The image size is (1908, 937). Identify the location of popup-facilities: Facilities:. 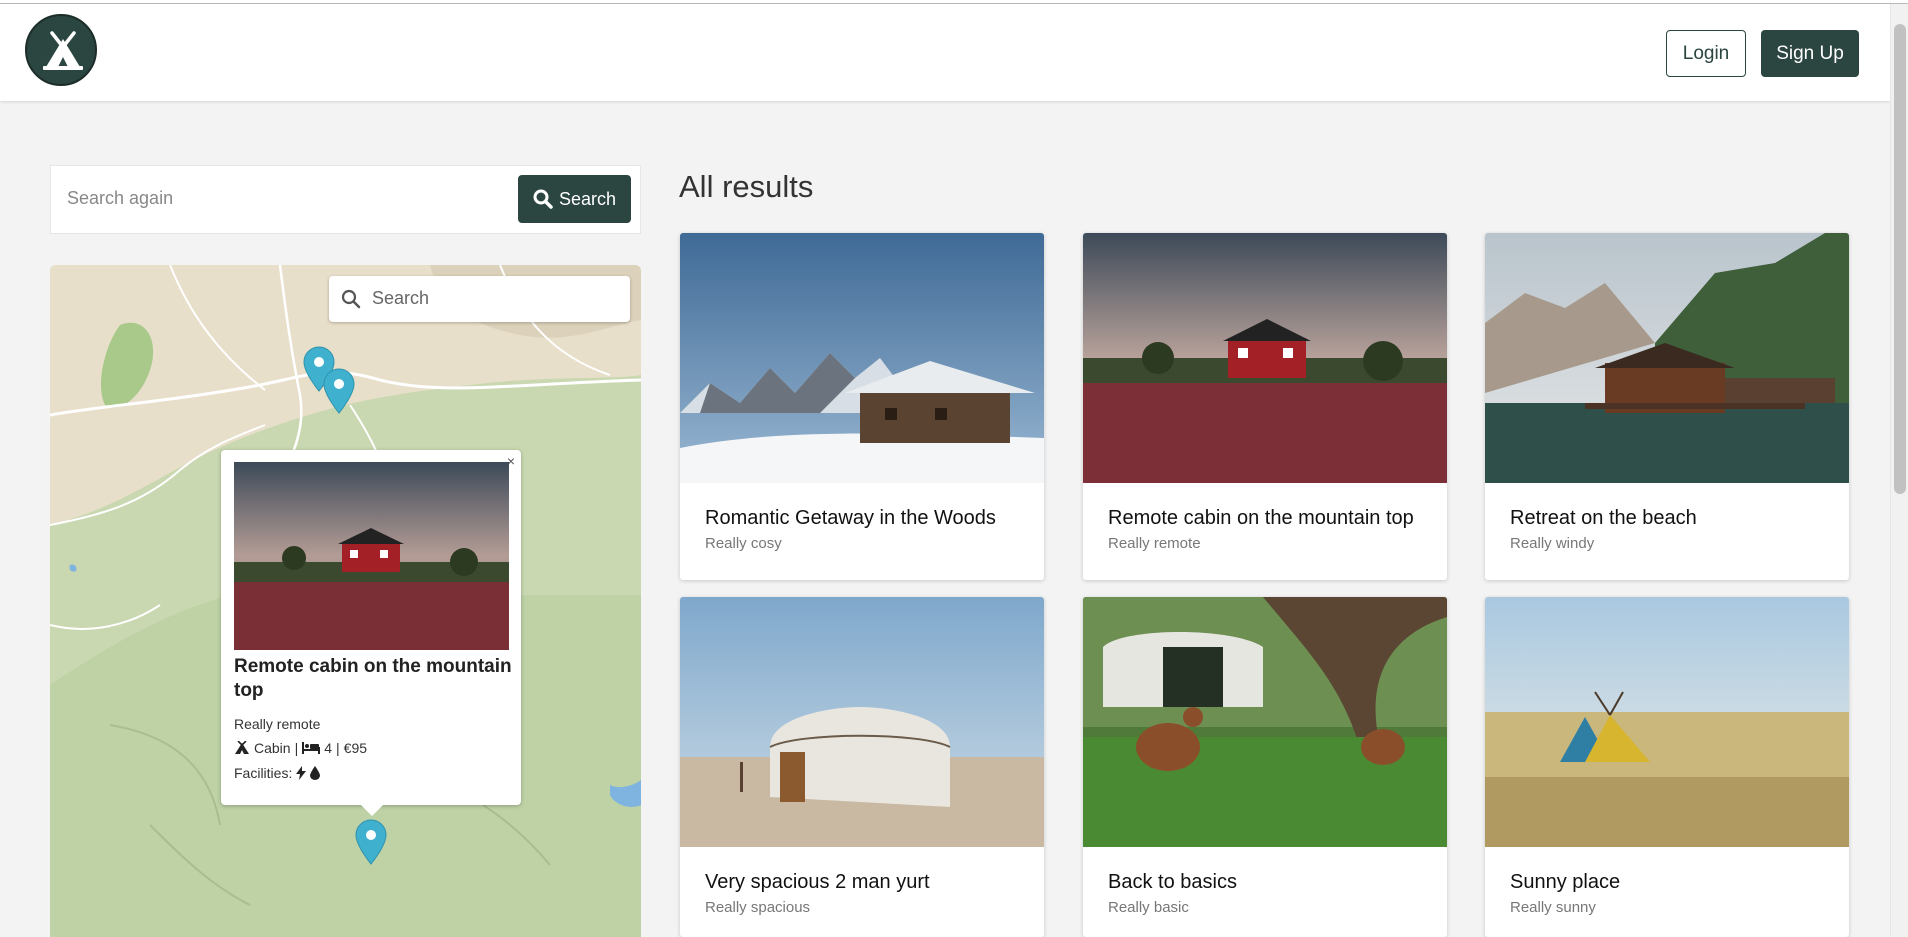
(277, 773).